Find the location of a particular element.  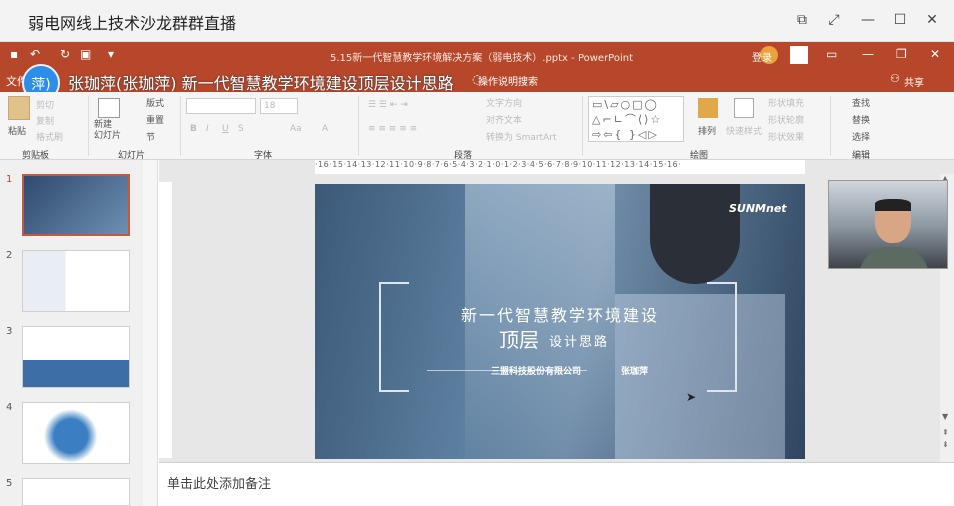

sunmnet-logo: SUNMnet is located at coordinates (758, 208).